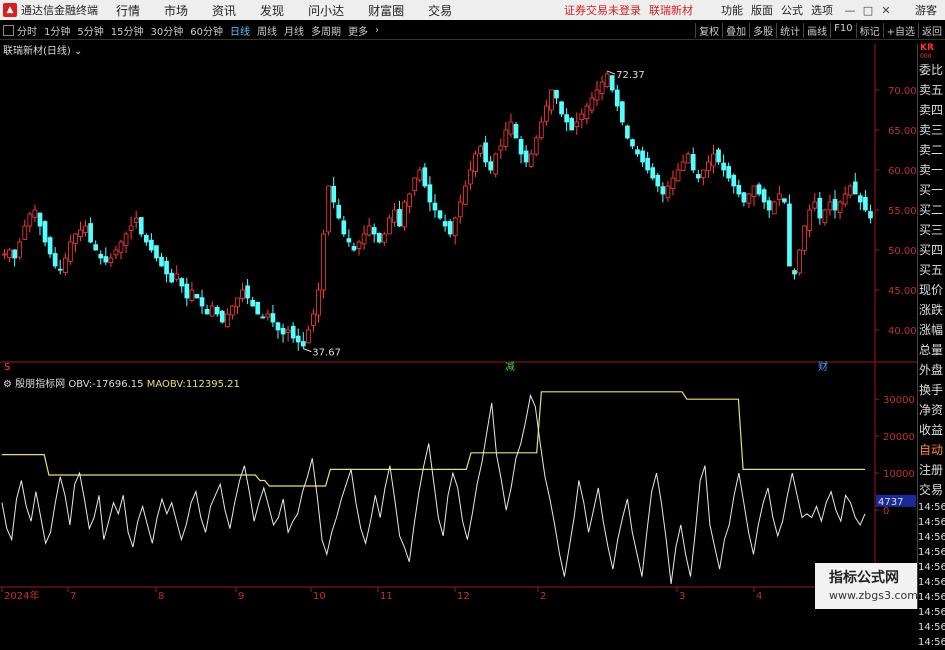  Describe the element at coordinates (899, 400) in the screenshot. I see `obv-tick-label: 30000` at that location.